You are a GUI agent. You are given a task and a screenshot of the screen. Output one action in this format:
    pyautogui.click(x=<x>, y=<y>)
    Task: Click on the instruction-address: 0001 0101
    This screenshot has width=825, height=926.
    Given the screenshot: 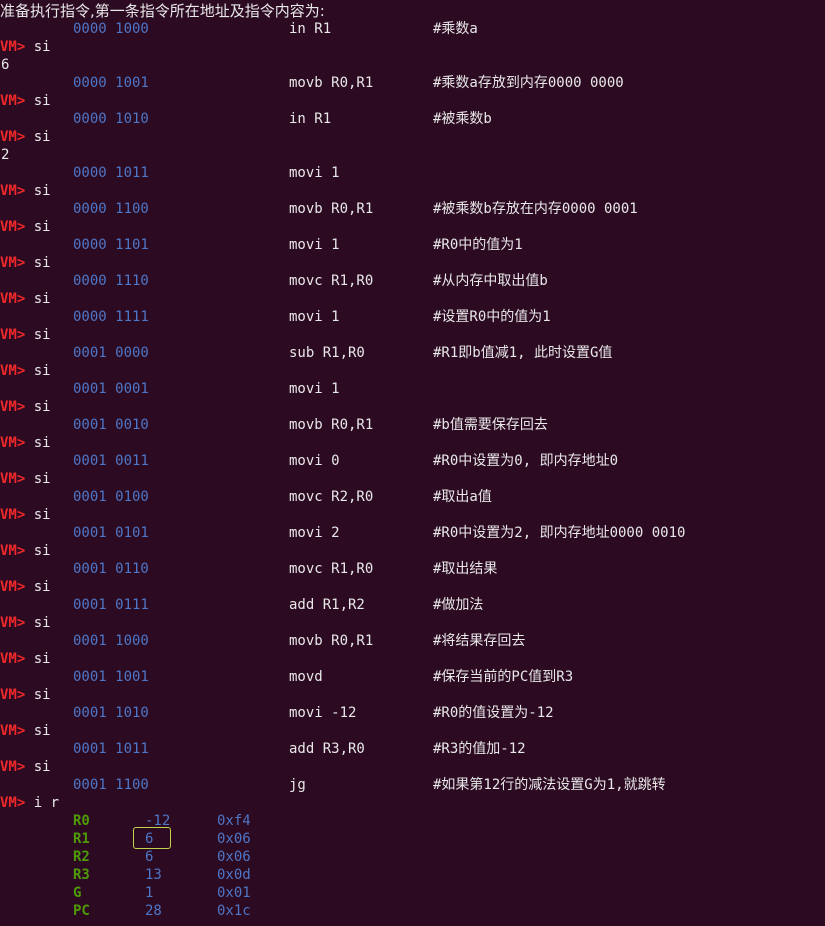 What is the action you would take?
    pyautogui.click(x=111, y=533)
    